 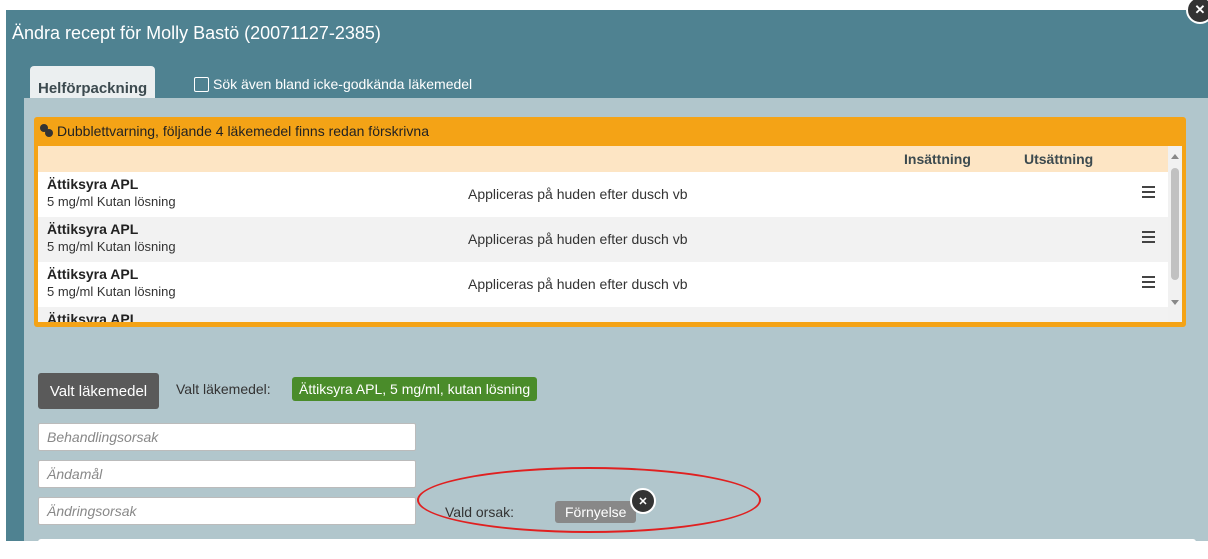 What do you see at coordinates (98, 391) in the screenshot?
I see `selected-drug-button: Valt läkemedel` at bounding box center [98, 391].